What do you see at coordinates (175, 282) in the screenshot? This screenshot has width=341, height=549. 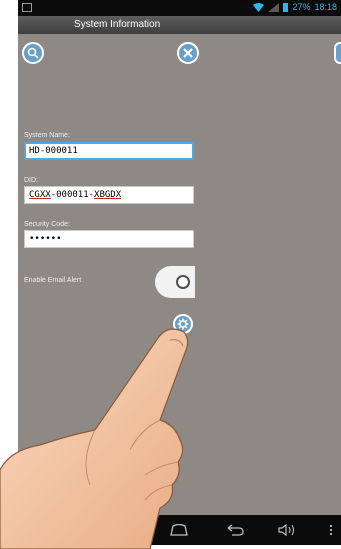 I see `email-alert-toggle` at bounding box center [175, 282].